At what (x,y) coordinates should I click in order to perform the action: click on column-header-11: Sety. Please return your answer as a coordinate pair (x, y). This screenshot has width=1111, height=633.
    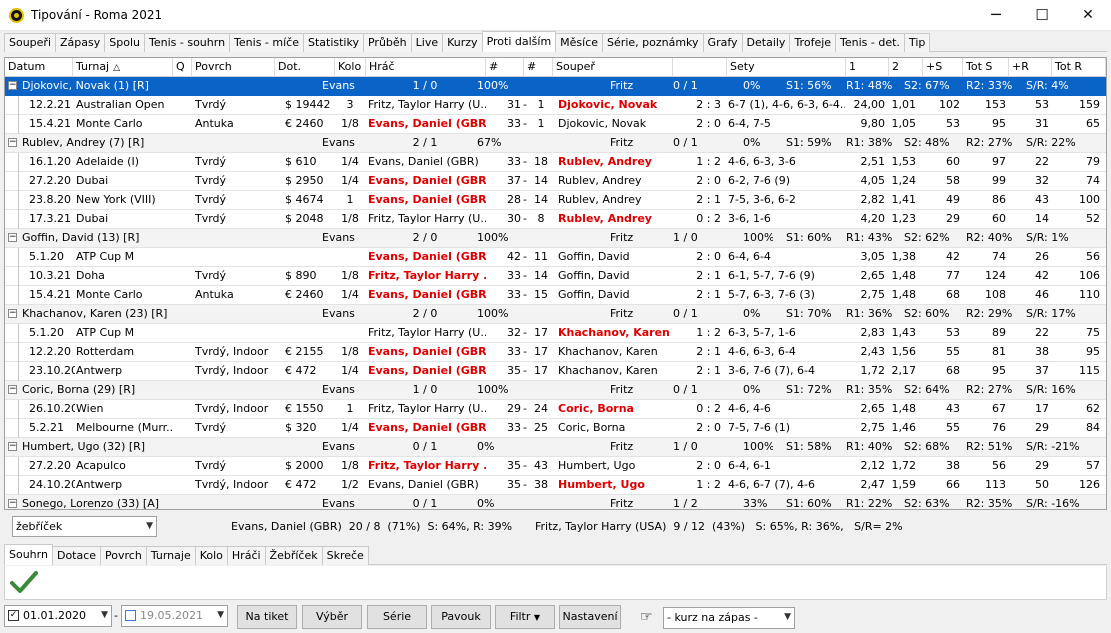
    Looking at the image, I should click on (786, 67).